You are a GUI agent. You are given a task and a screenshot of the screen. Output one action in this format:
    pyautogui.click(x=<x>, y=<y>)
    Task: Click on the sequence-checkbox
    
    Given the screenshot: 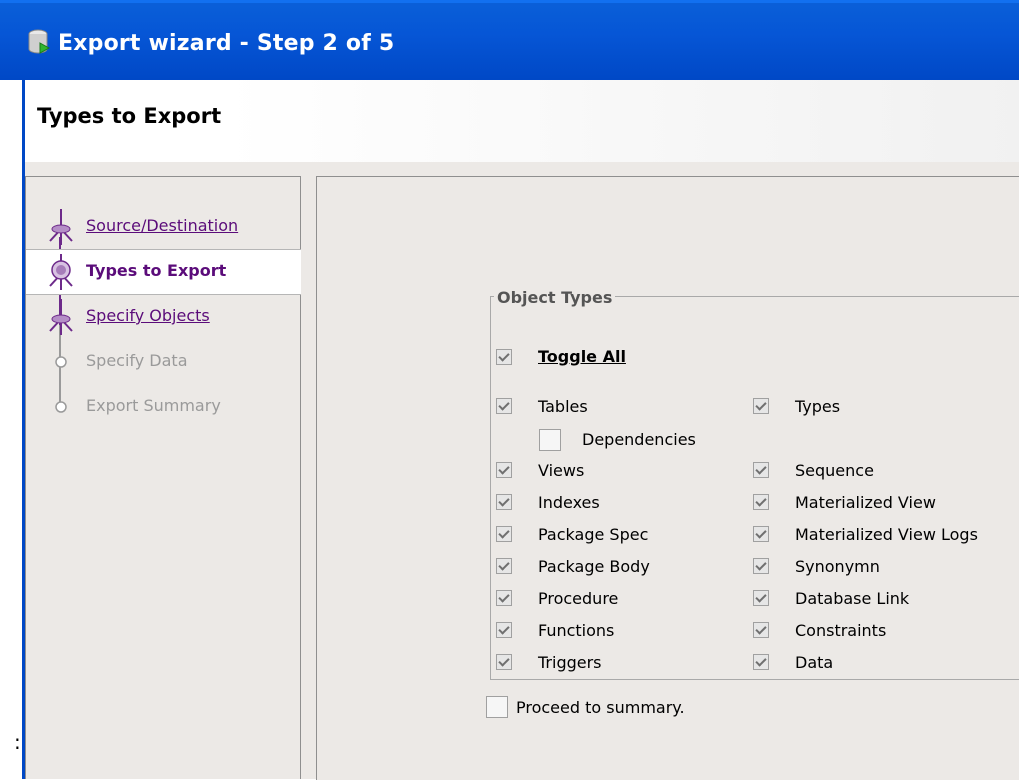 What is the action you would take?
    pyautogui.click(x=761, y=470)
    